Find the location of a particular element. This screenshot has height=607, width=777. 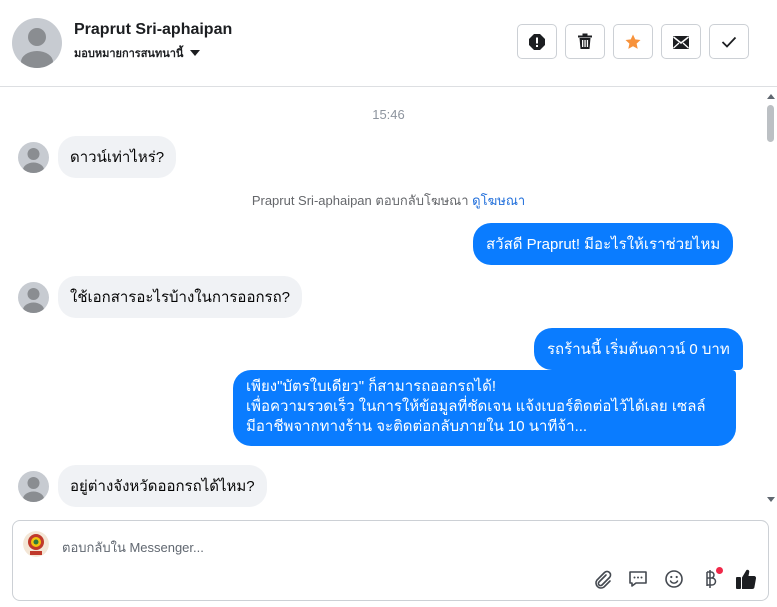

emoji-button is located at coordinates (674, 579).